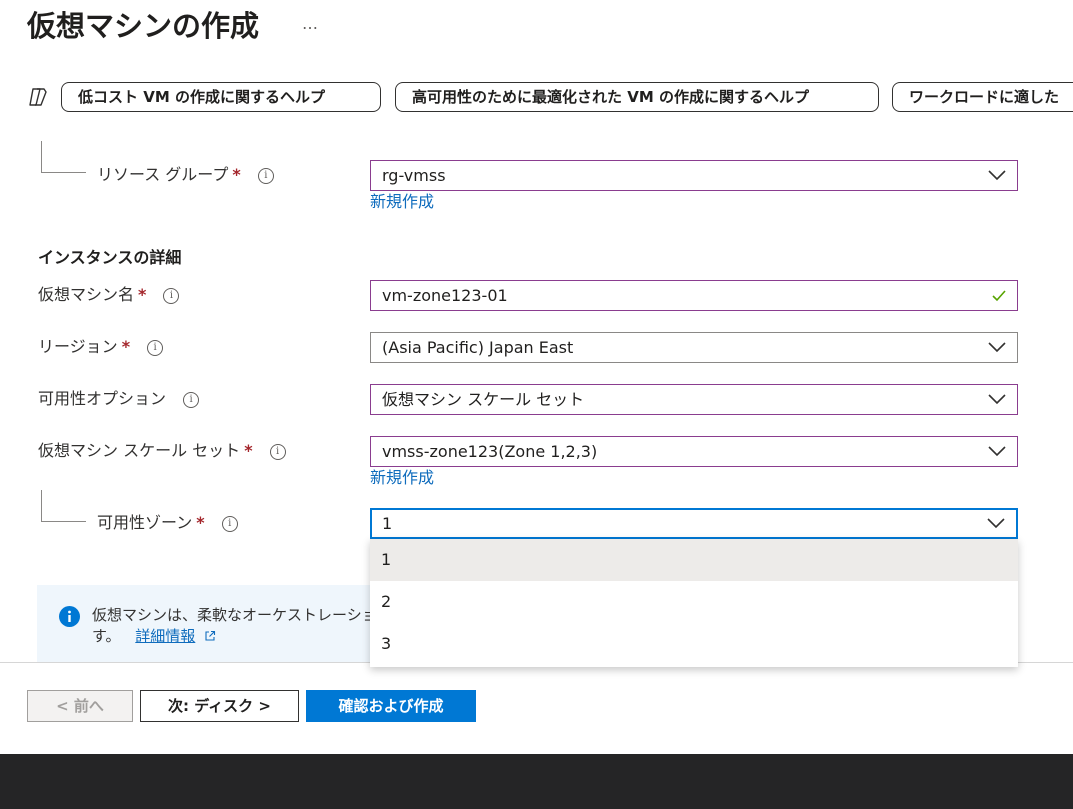 The height and width of the screenshot is (809, 1073). Describe the element at coordinates (69, 616) in the screenshot. I see `info-filled-icon` at that location.